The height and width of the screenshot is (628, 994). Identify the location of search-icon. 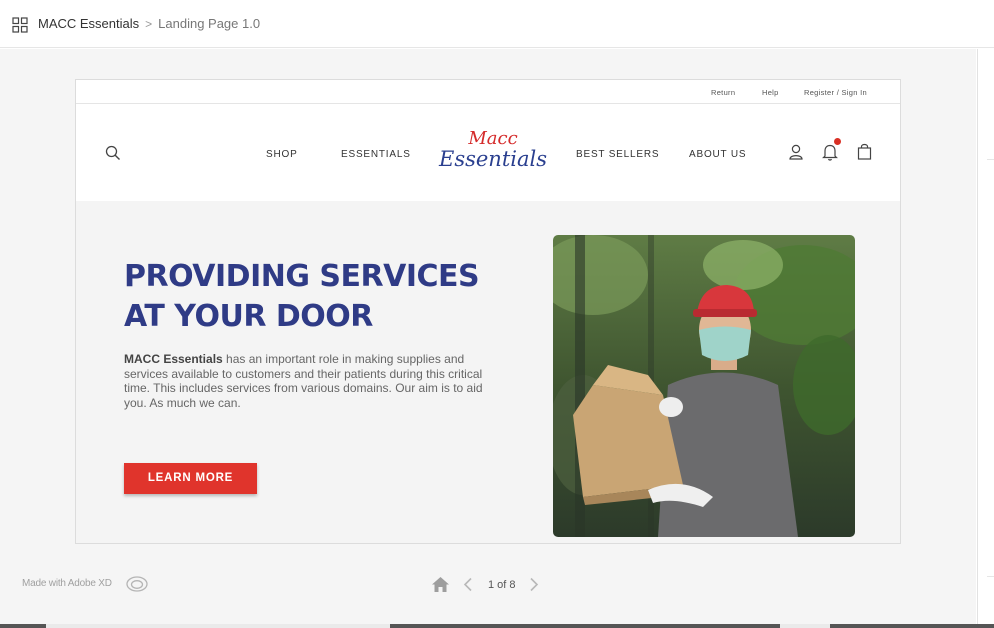
(113, 153).